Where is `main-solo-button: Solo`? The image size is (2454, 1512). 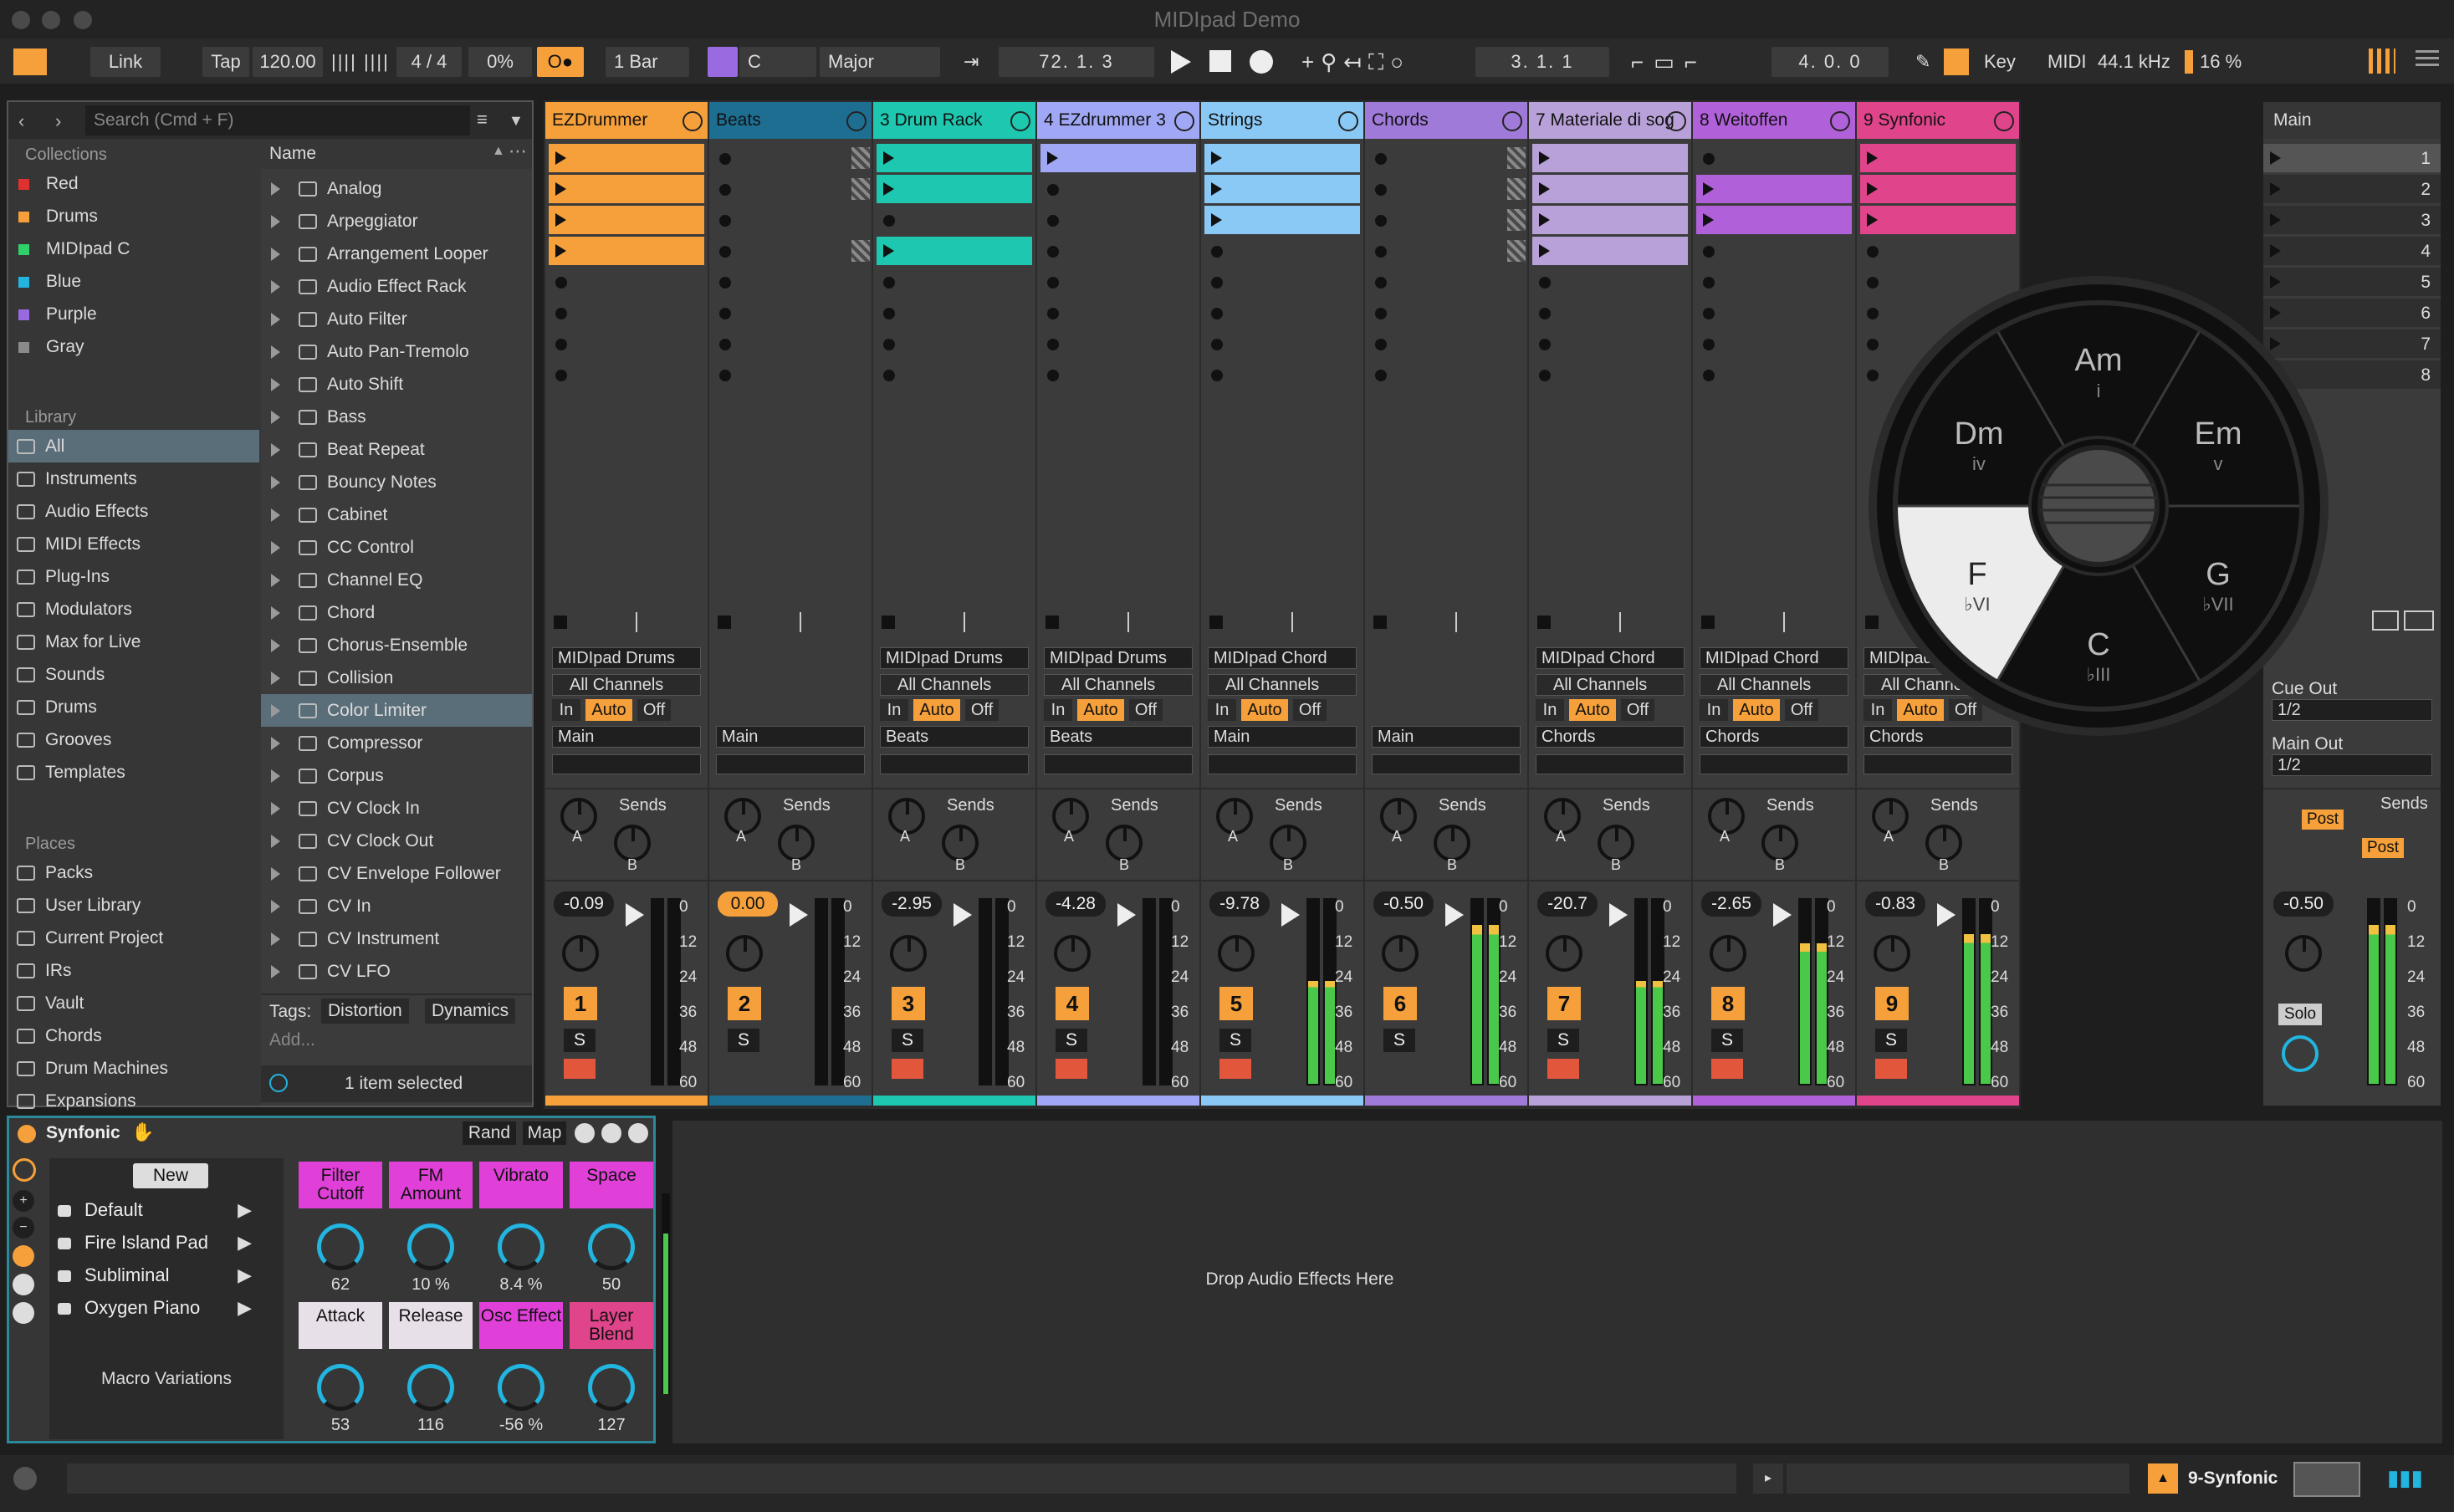
main-solo-button: Solo is located at coordinates (2300, 1014).